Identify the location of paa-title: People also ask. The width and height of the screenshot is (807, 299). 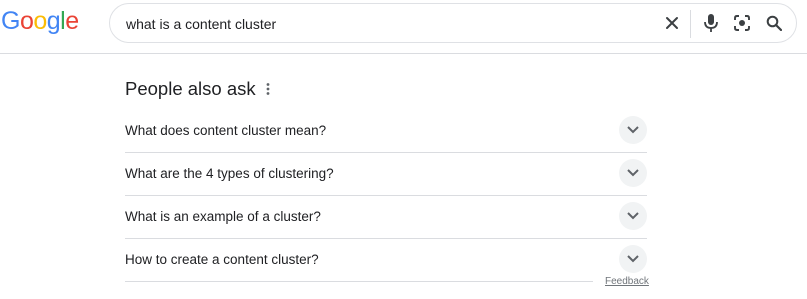
(190, 88).